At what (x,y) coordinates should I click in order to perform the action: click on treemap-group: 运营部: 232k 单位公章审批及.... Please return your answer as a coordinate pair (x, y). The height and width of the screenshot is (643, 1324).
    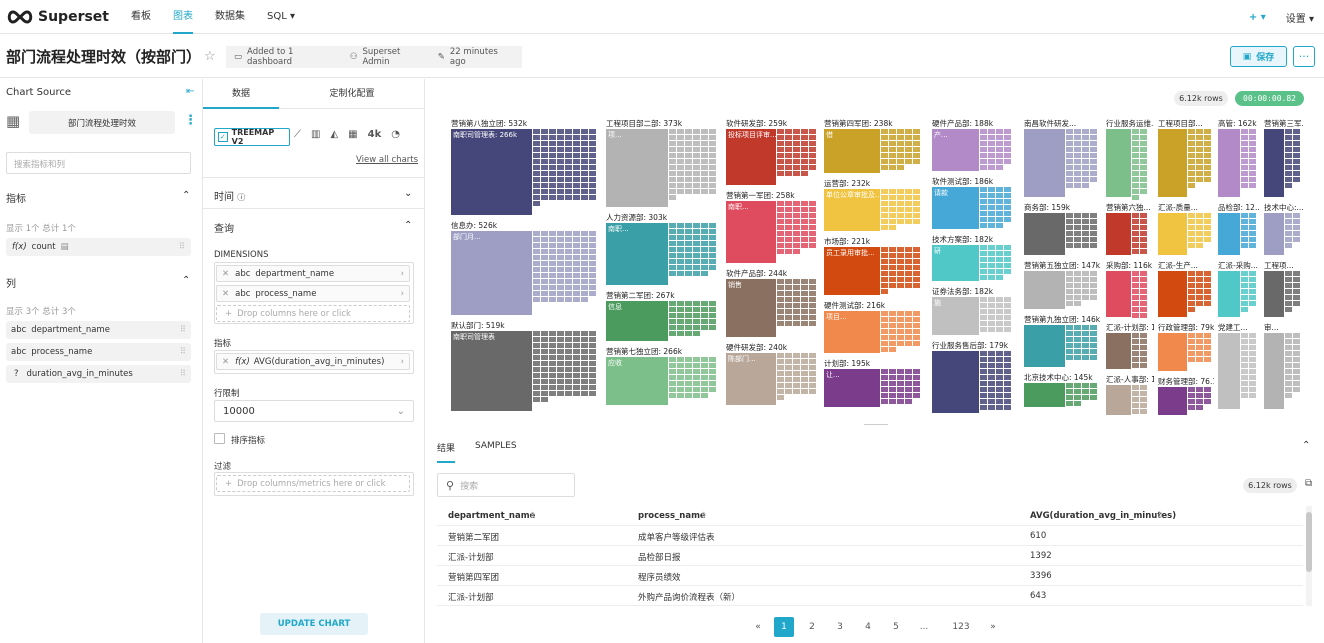
    Looking at the image, I should click on (875, 206).